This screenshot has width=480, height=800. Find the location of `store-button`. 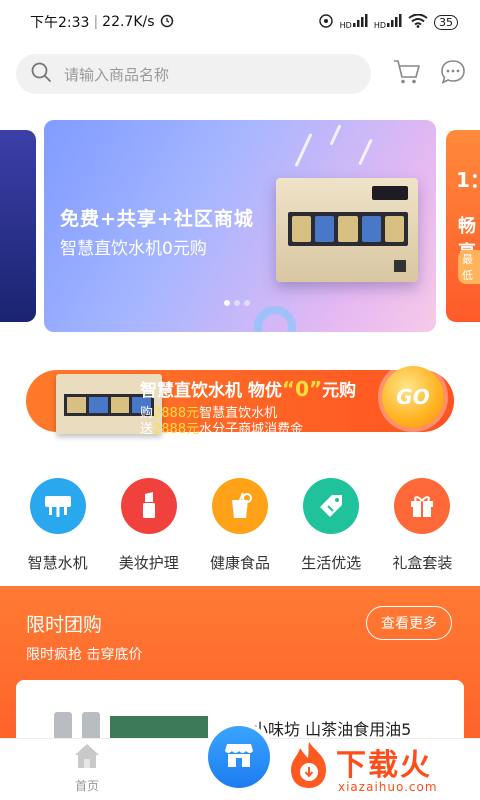

store-button is located at coordinates (239, 757).